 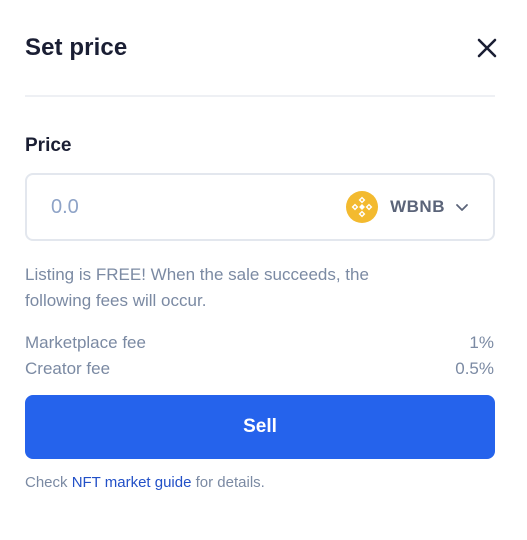 I want to click on price-field: WBNB, so click(x=260, y=207).